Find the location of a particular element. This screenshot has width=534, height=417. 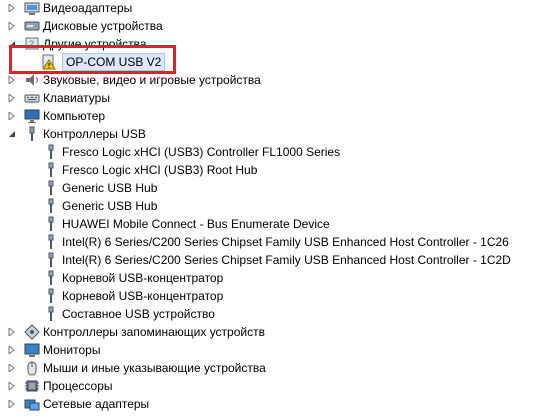

tree-item-label: Fresco Logic xHCI (USB3) Root Hub is located at coordinates (160, 170).